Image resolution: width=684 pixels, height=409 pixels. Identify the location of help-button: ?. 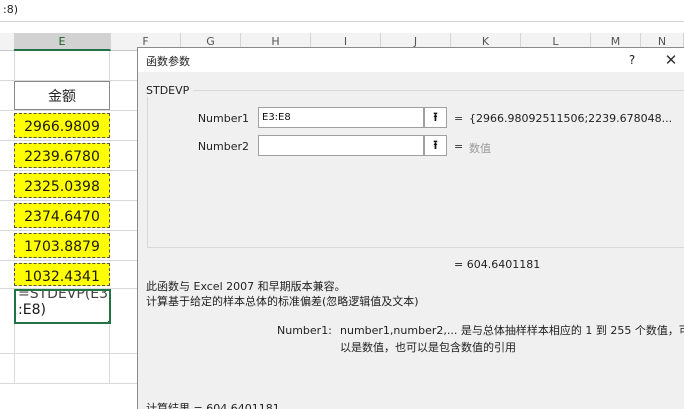
(632, 60).